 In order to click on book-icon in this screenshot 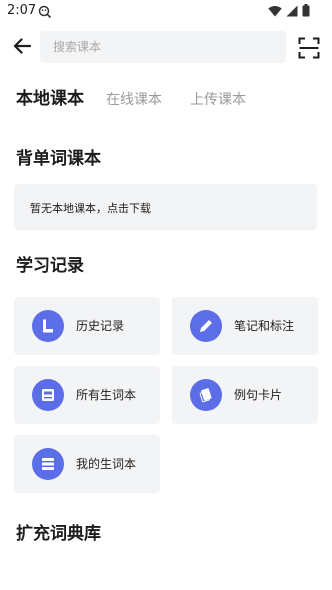, I will do `click(48, 395)`.